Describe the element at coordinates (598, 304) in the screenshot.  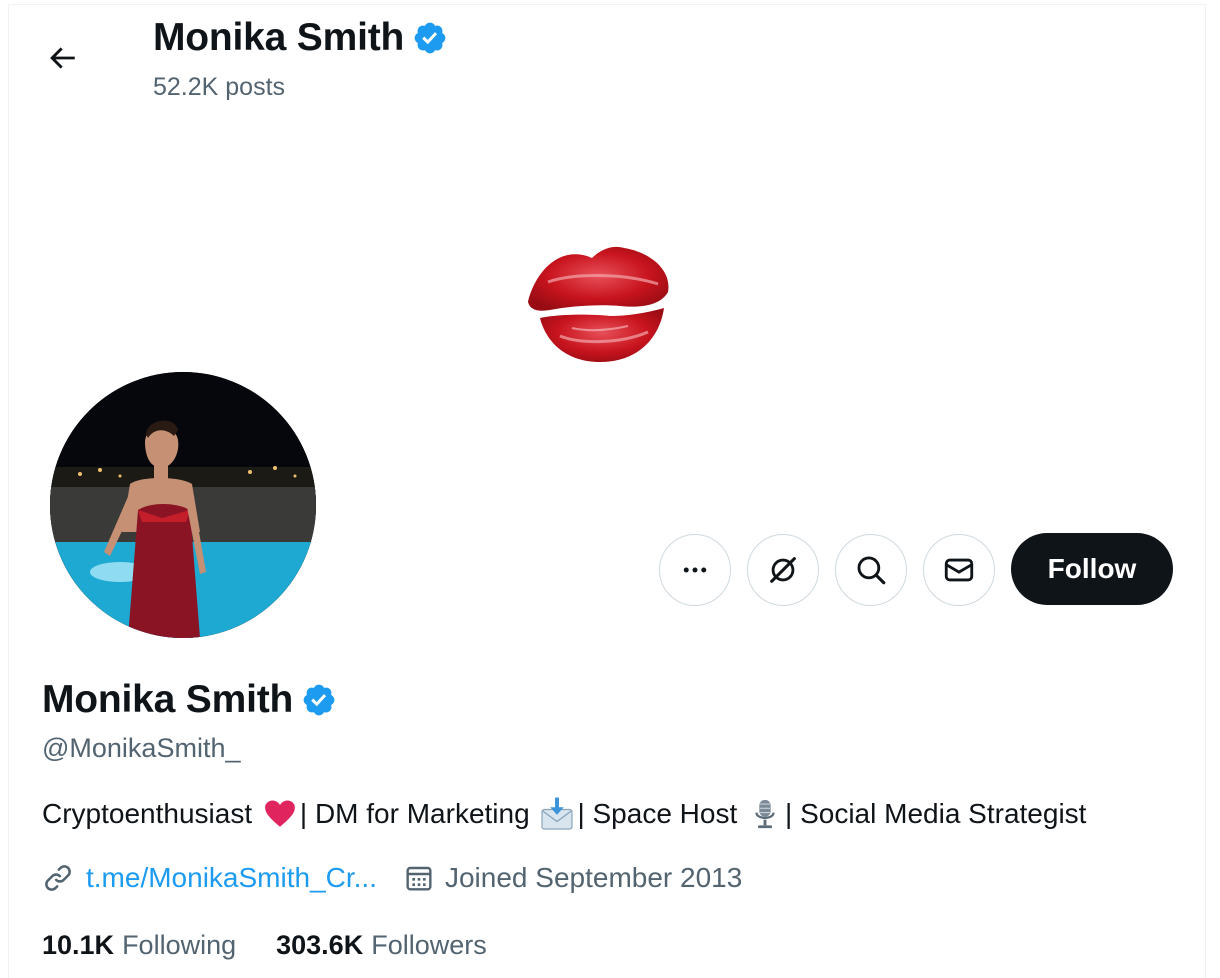
I see `lips-kiss-image` at that location.